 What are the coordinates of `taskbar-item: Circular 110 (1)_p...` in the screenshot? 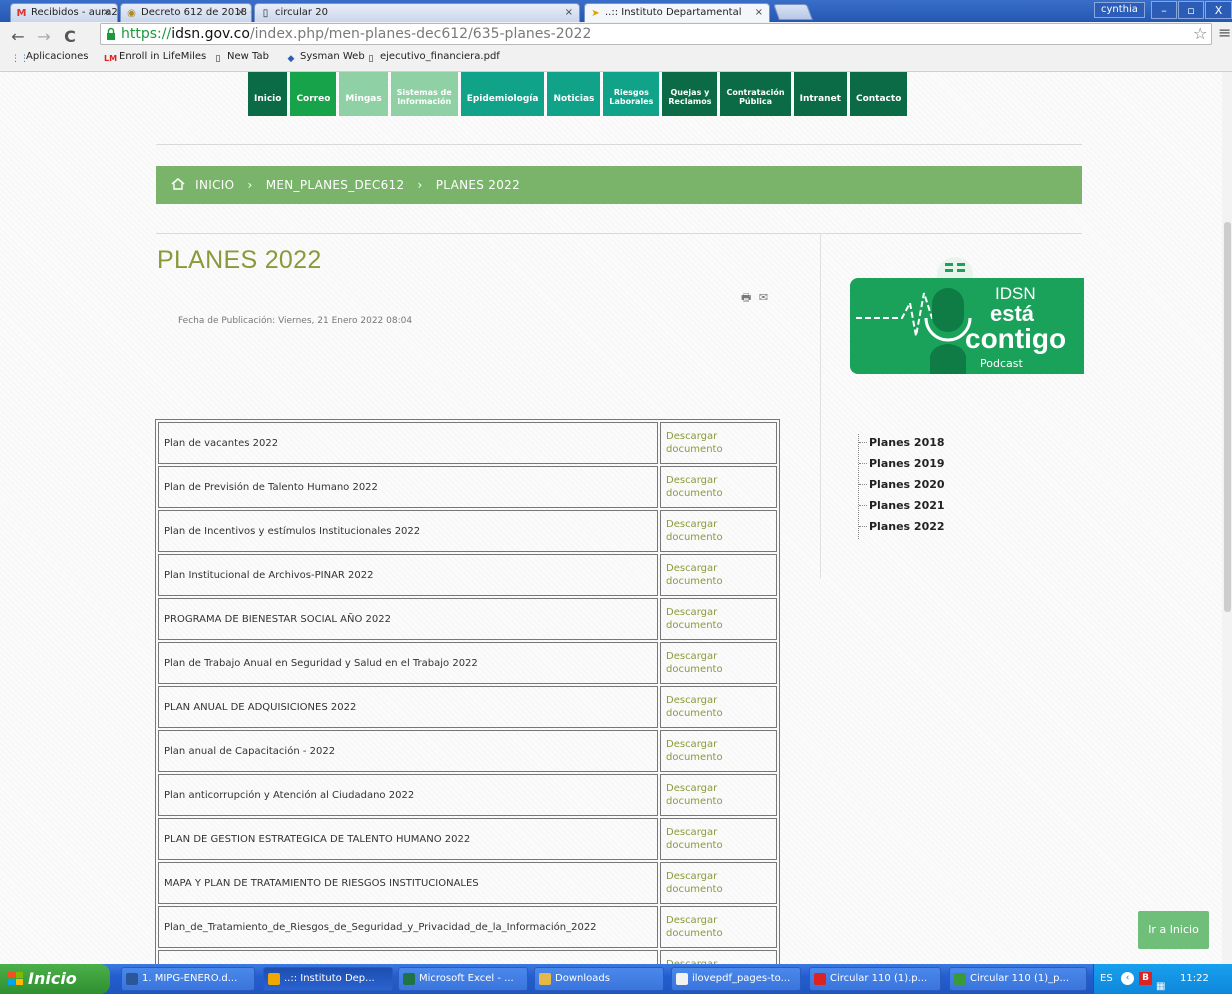 It's located at (1018, 979).